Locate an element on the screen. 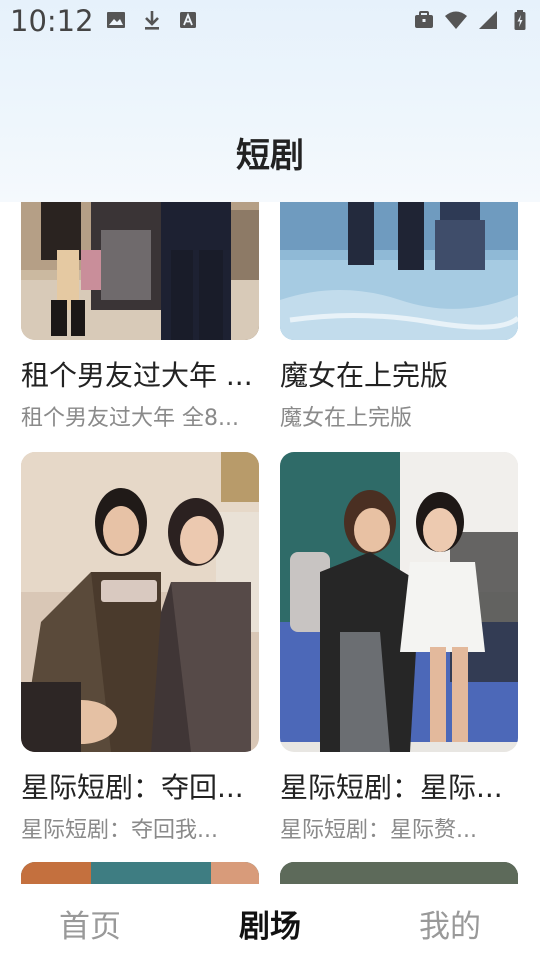 This screenshot has height=970, width=540. tab-home: 首页 is located at coordinates (90, 922).